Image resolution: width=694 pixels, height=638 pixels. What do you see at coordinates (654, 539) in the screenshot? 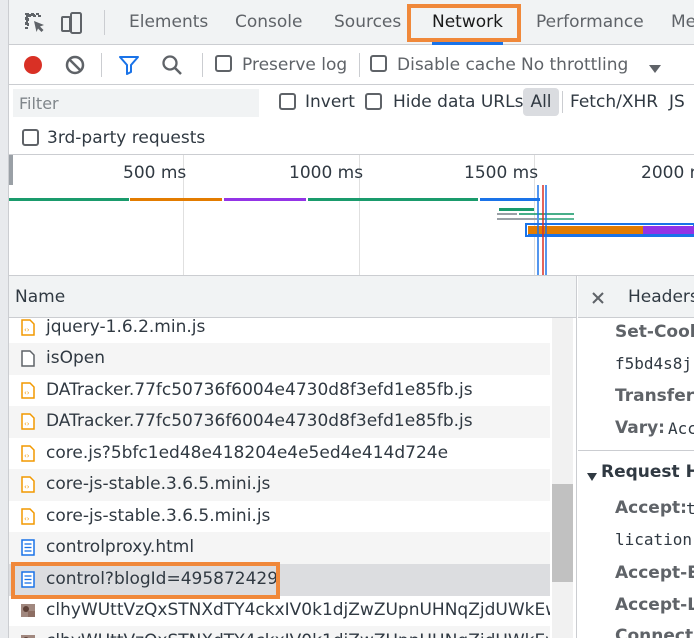
I see `header-value: lication` at bounding box center [654, 539].